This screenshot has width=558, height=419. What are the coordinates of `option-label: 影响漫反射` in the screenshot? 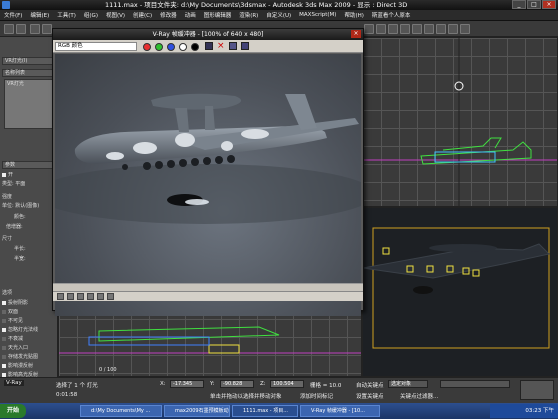 It's located at (21, 366).